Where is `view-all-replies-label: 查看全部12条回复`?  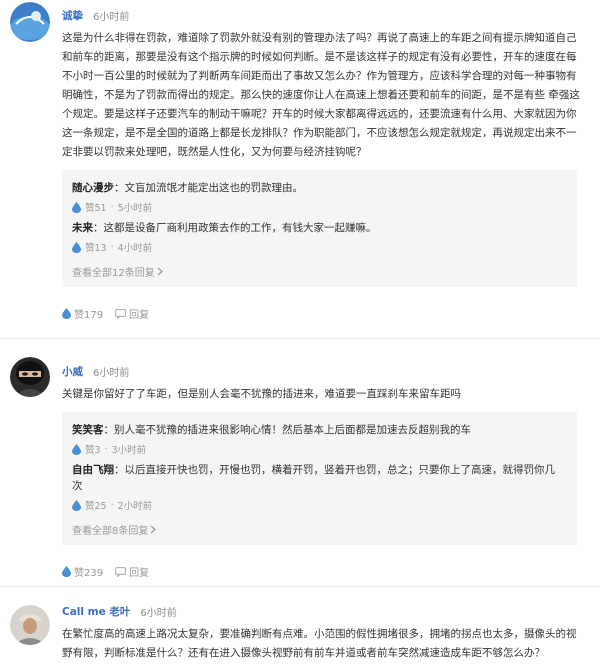 view-all-replies-label: 查看全部12条回复 is located at coordinates (113, 273).